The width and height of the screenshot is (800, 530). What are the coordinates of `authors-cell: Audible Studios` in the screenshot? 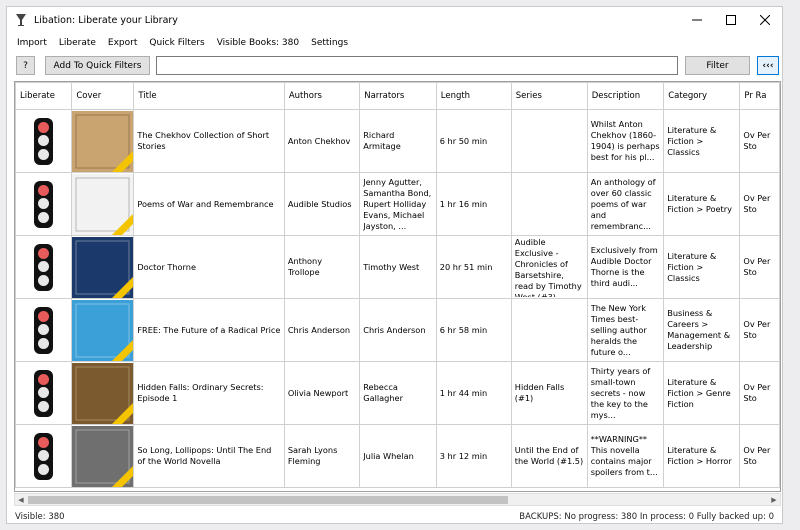 It's located at (322, 204).